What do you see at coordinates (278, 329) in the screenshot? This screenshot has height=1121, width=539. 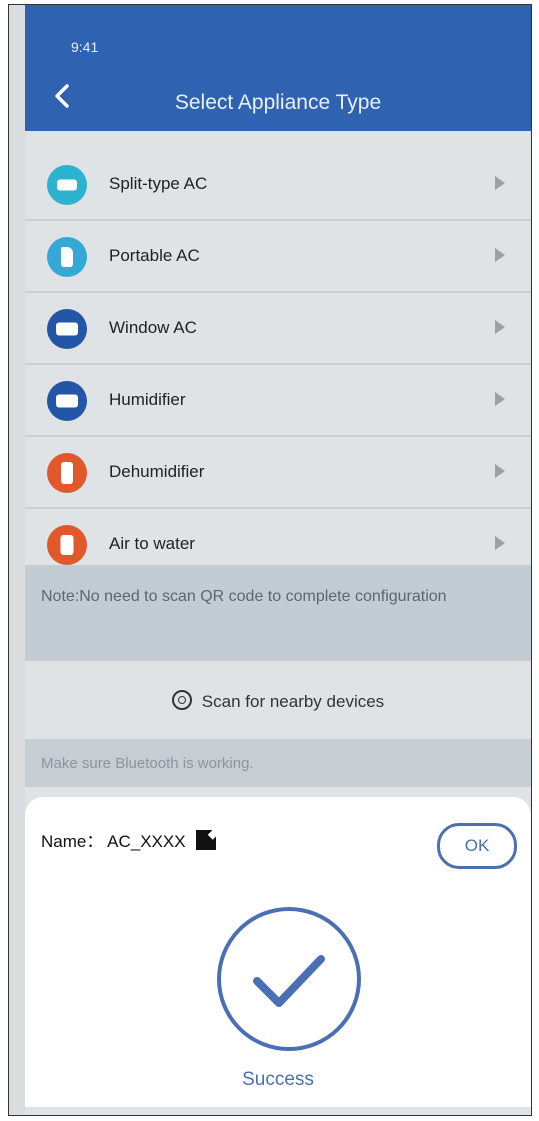 I see `appliance-item-window-ac: Window AC` at bounding box center [278, 329].